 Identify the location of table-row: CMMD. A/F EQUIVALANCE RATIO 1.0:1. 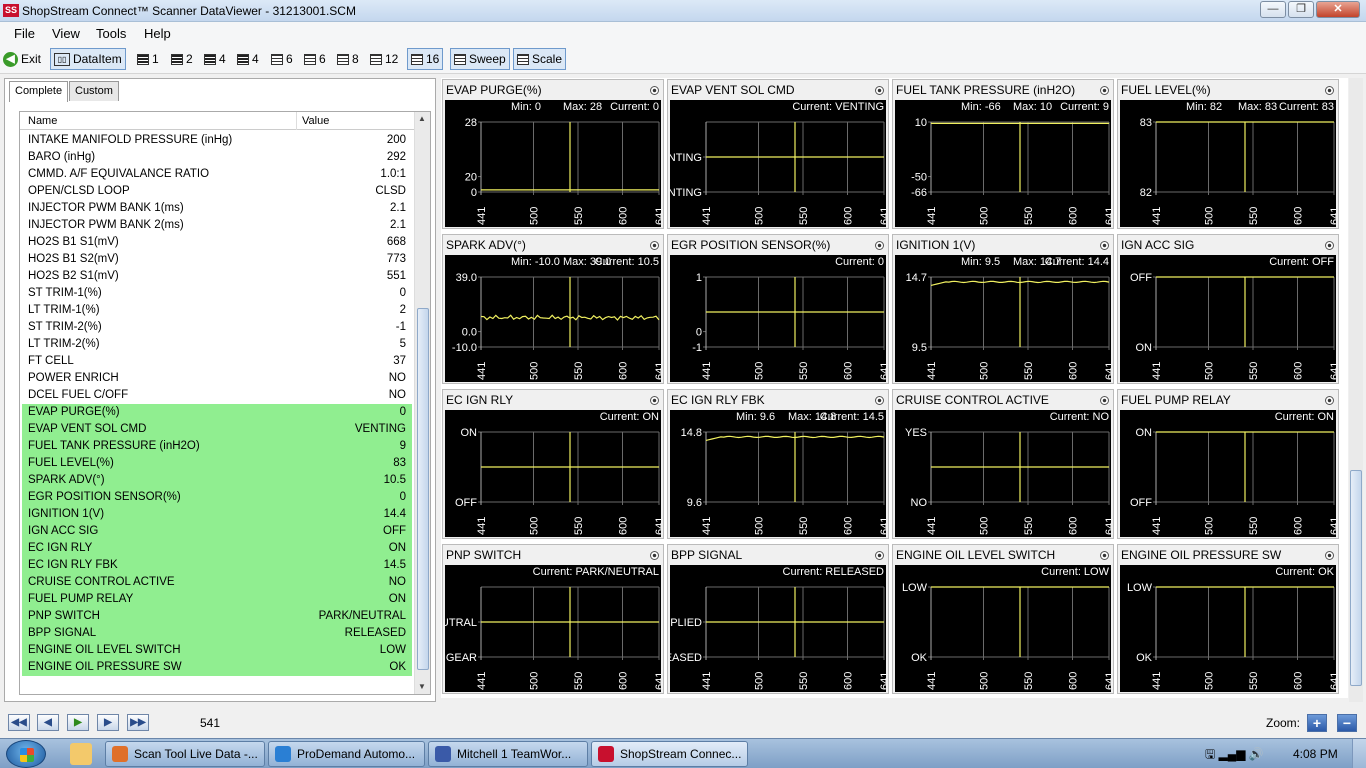
(217, 174).